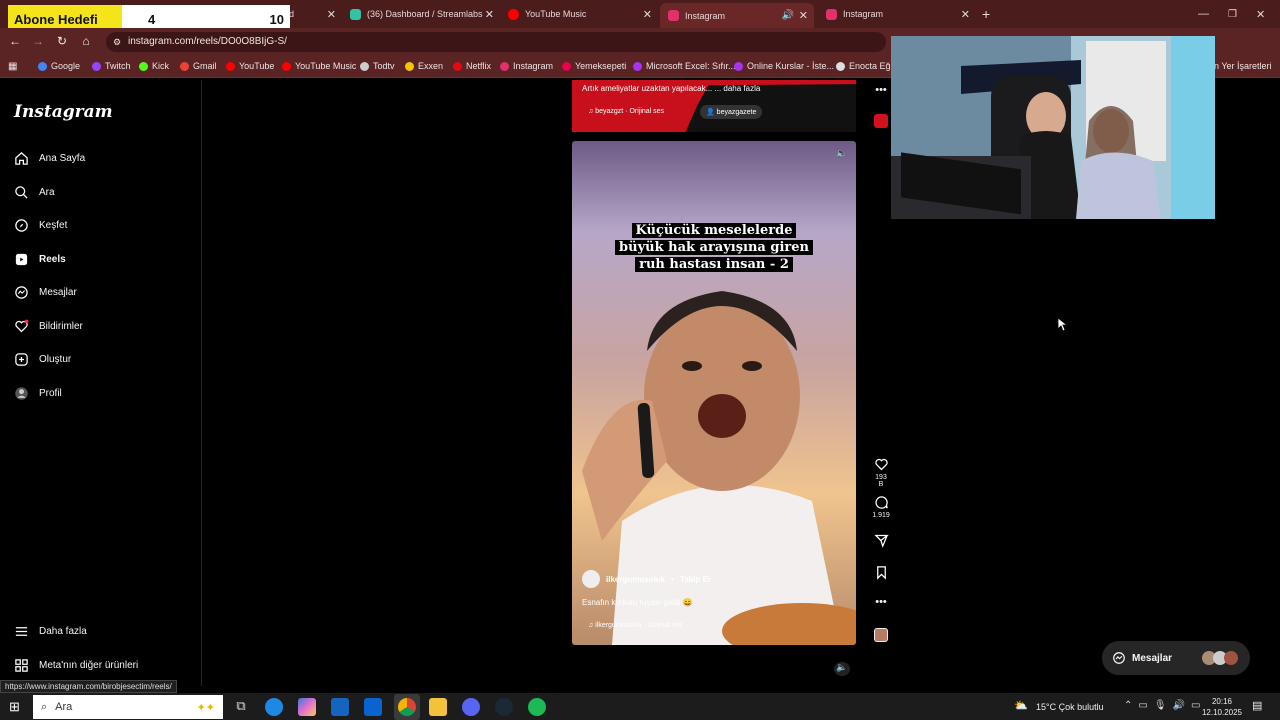 The height and width of the screenshot is (720, 1280). What do you see at coordinates (50, 631) in the screenshot?
I see `sidebar-item-more: Daha fazla` at bounding box center [50, 631].